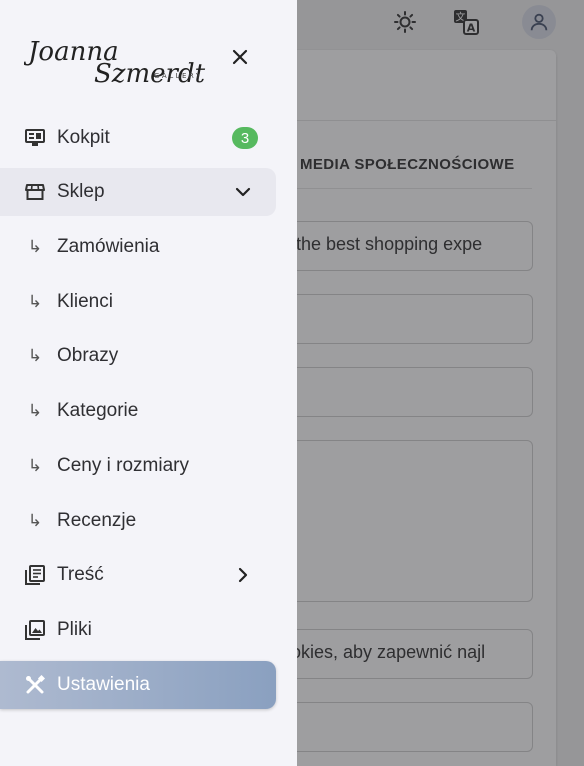 The width and height of the screenshot is (584, 766). What do you see at coordinates (138, 302) in the screenshot?
I see `sidebar-item-klienci: ↳ Klienci` at bounding box center [138, 302].